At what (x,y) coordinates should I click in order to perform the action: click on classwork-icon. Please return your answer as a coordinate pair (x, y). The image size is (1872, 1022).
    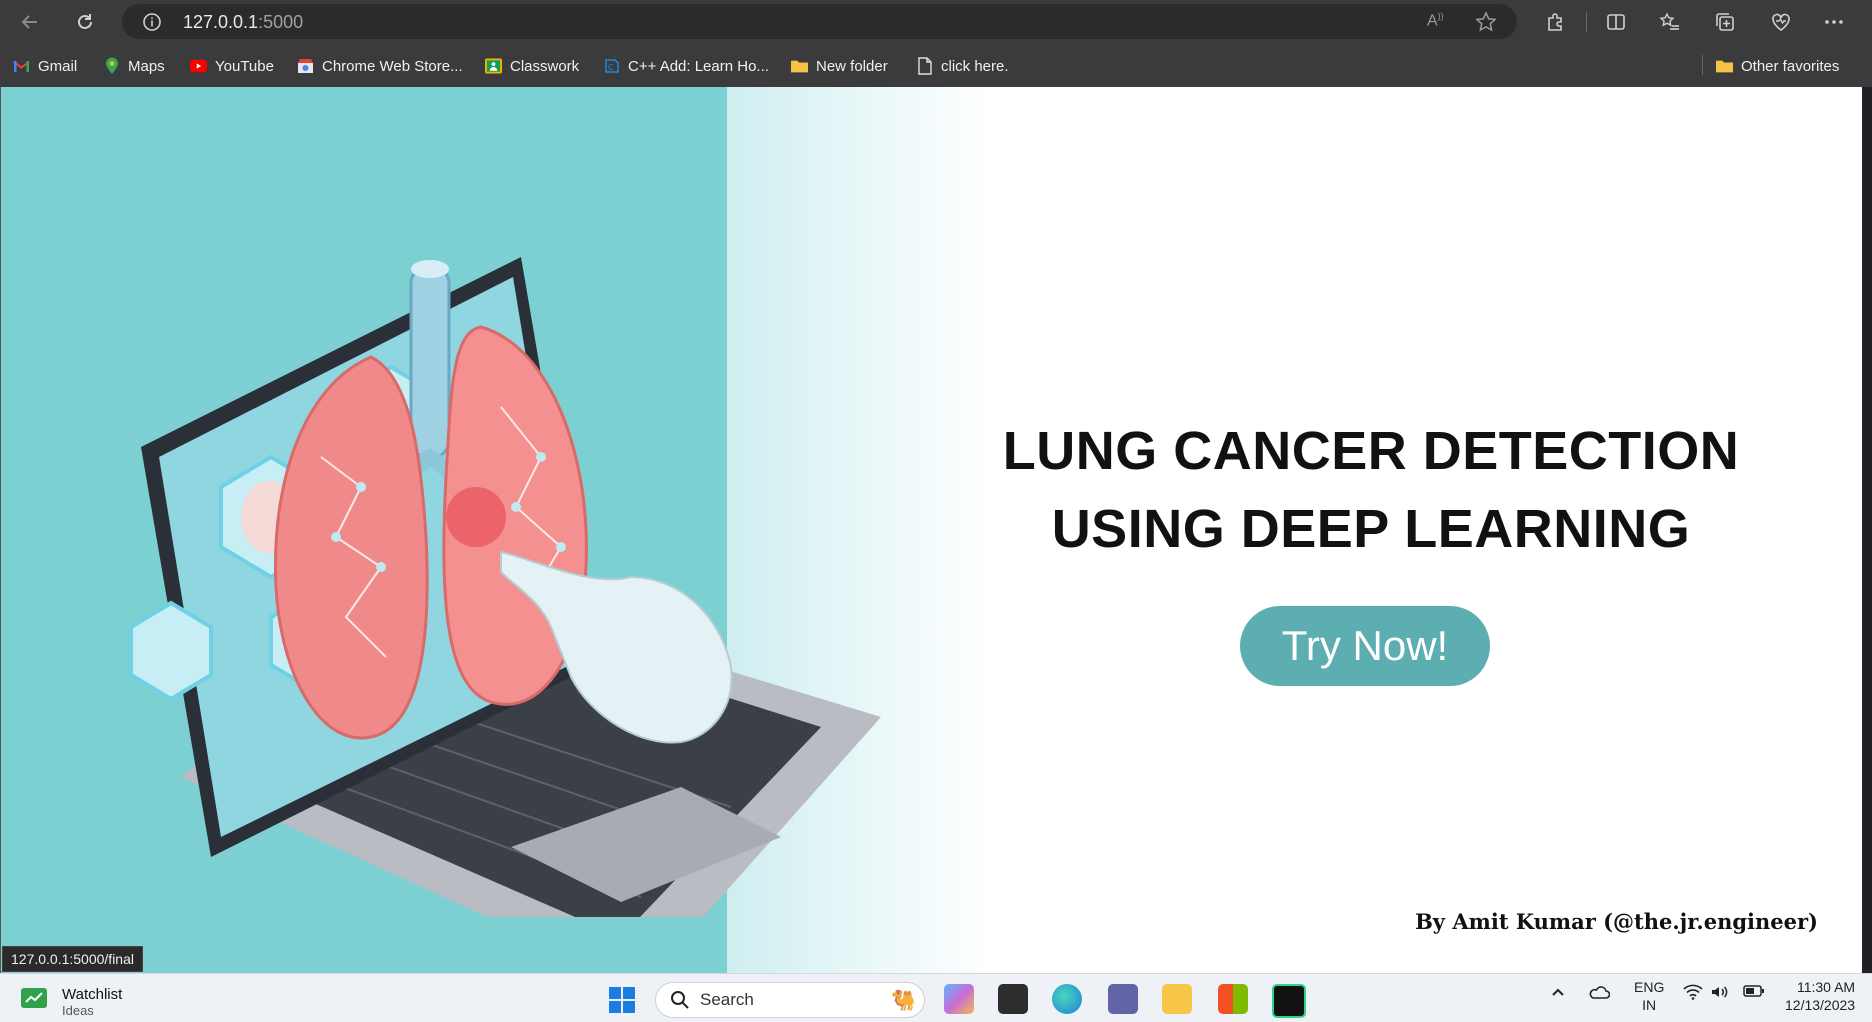
    Looking at the image, I should click on (493, 66).